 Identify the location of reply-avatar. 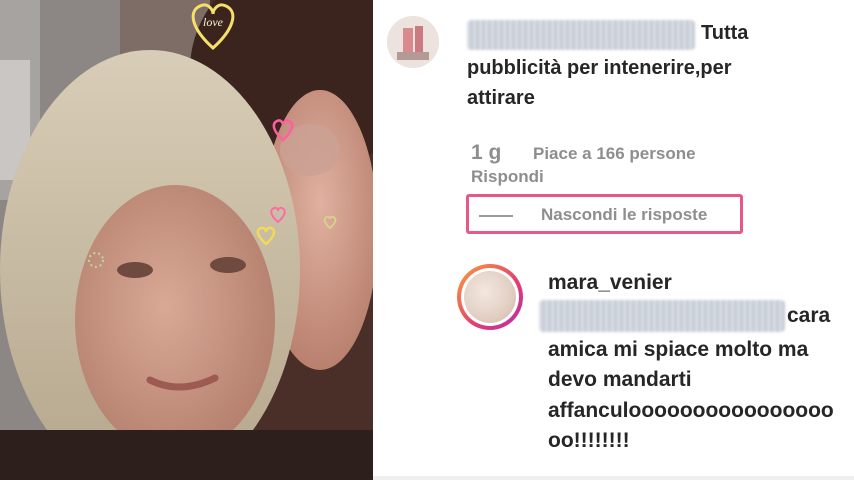
(490, 297).